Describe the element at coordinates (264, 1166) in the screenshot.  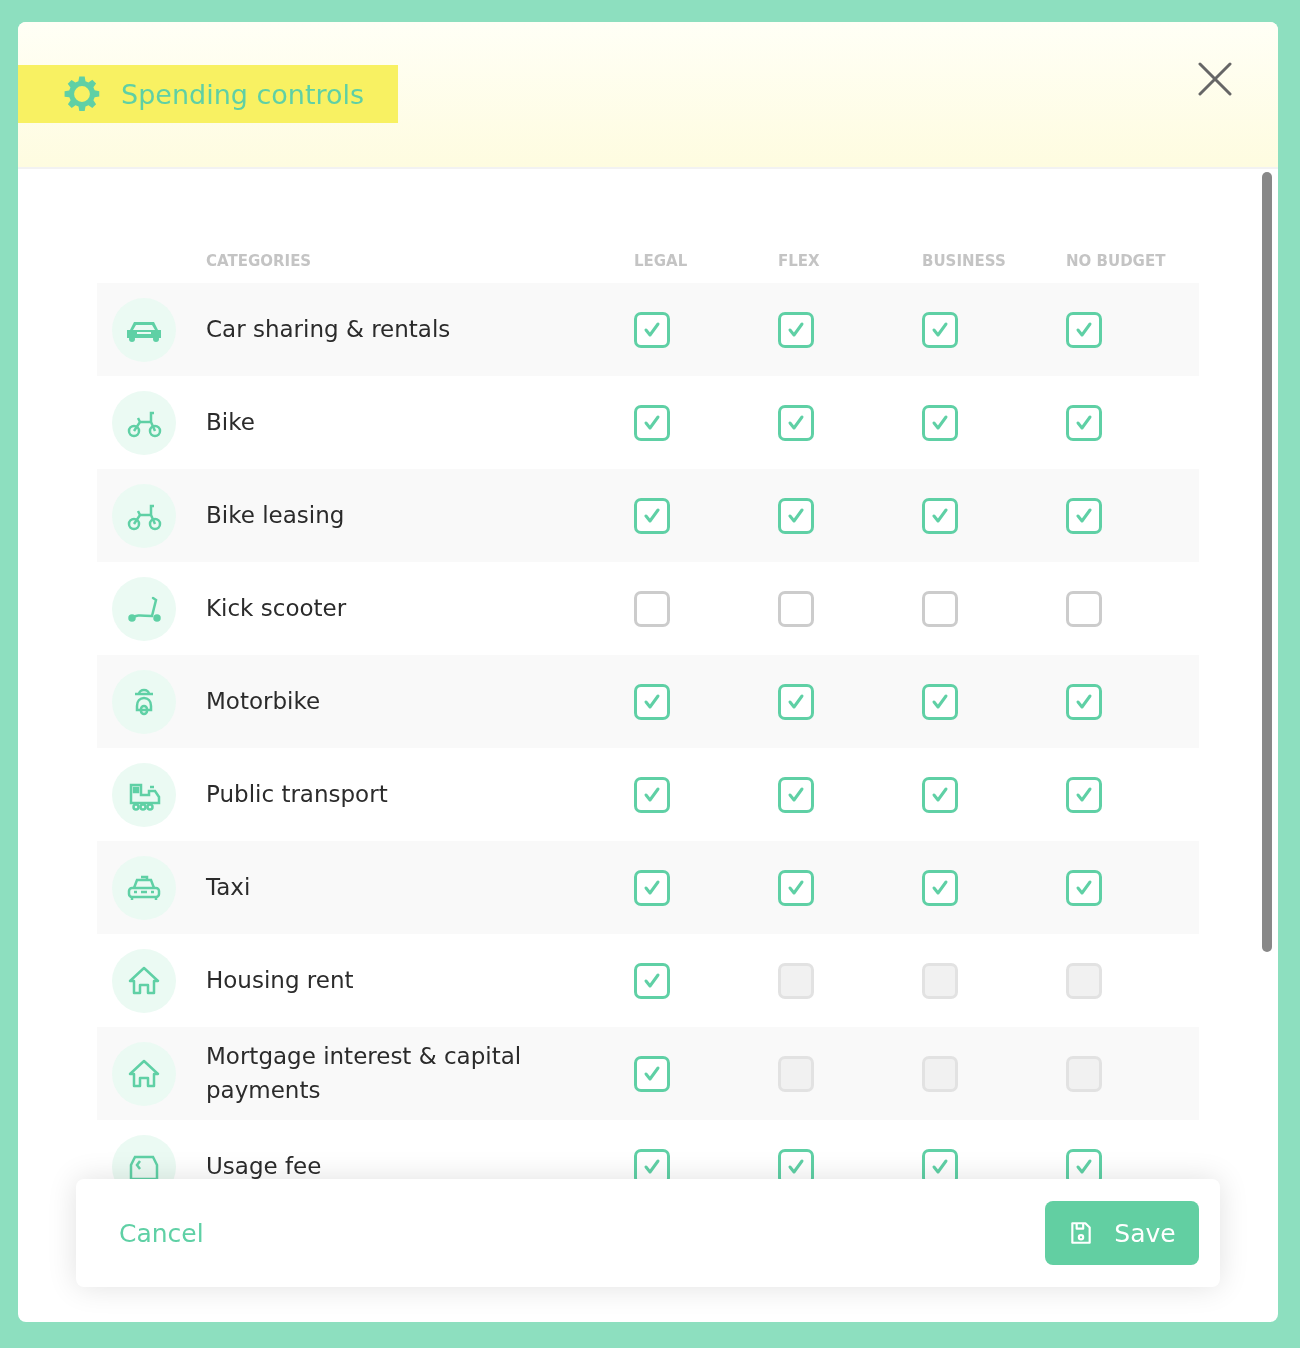
I see `category-label: Usage fee` at that location.